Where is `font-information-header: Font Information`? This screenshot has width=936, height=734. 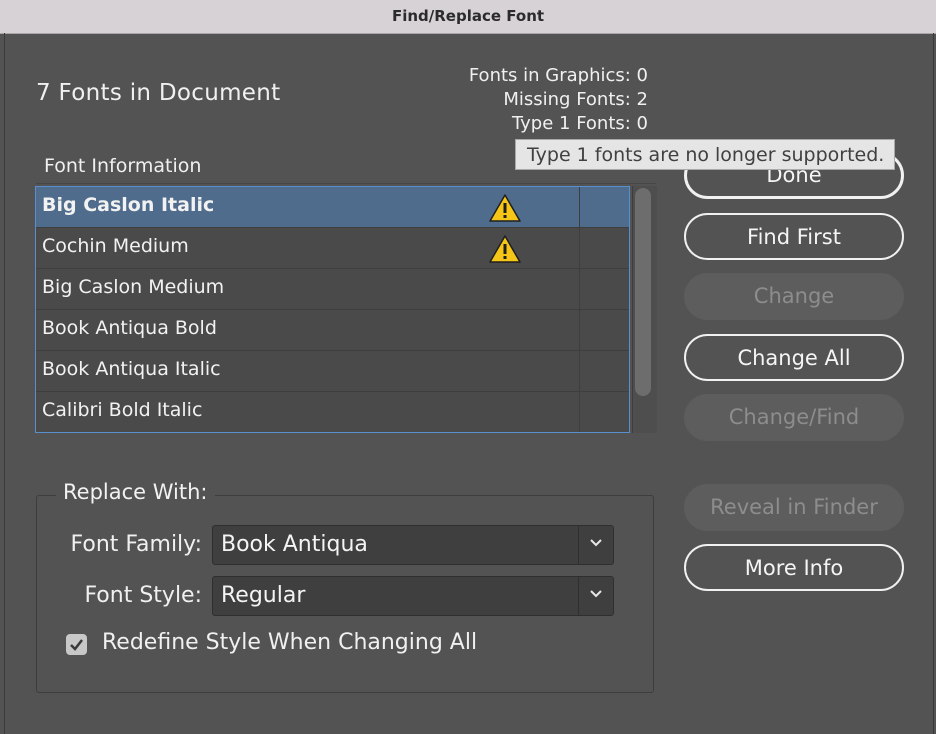
font-information-header: Font Information is located at coordinates (123, 166).